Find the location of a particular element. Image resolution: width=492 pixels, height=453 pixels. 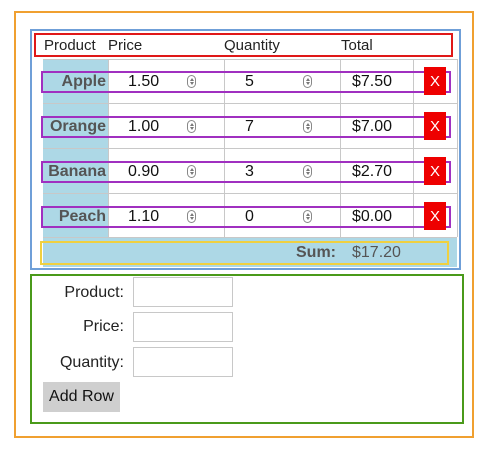

product-input is located at coordinates (183, 292).